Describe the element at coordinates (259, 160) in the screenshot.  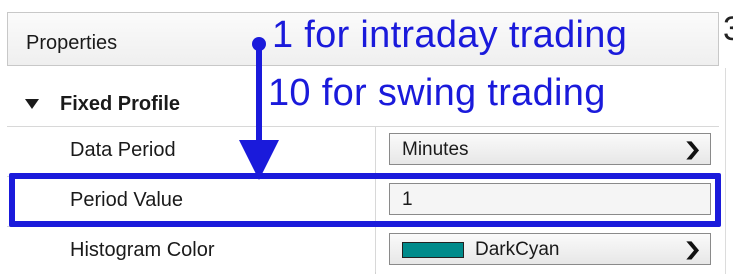
I see `down-arrow-icon` at that location.